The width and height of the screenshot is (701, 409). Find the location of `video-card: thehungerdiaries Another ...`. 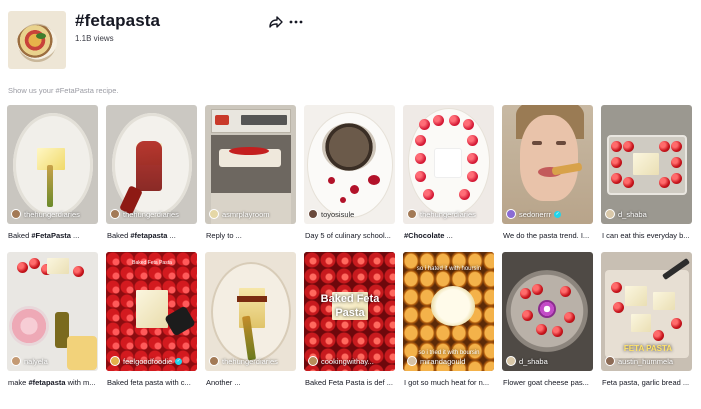

video-card: thehungerdiaries Another ... is located at coordinates (250, 319).